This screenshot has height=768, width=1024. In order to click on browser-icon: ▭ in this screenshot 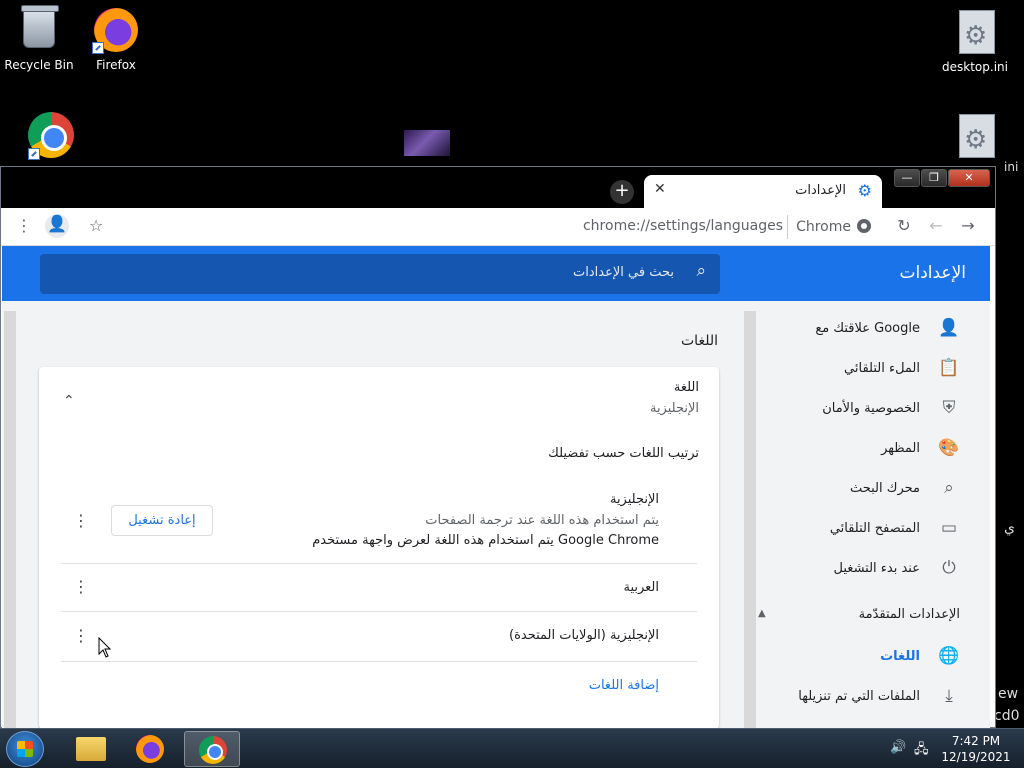, I will do `click(949, 528)`.